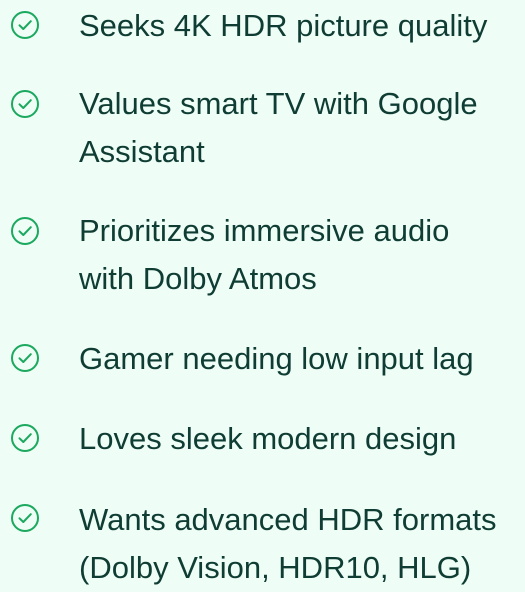 The height and width of the screenshot is (592, 525). What do you see at coordinates (275, 567) in the screenshot?
I see `list-item-line: (Dolby Vision, HDR10, HLG)` at bounding box center [275, 567].